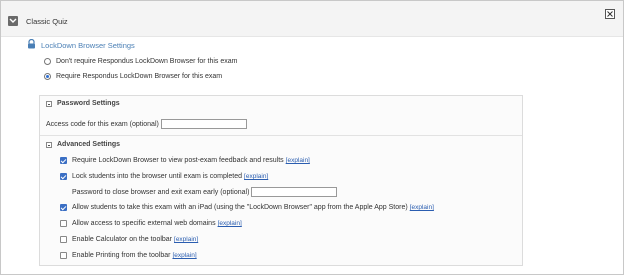 The image size is (624, 275). I want to click on quiz-title: Classic Quiz, so click(47, 21).